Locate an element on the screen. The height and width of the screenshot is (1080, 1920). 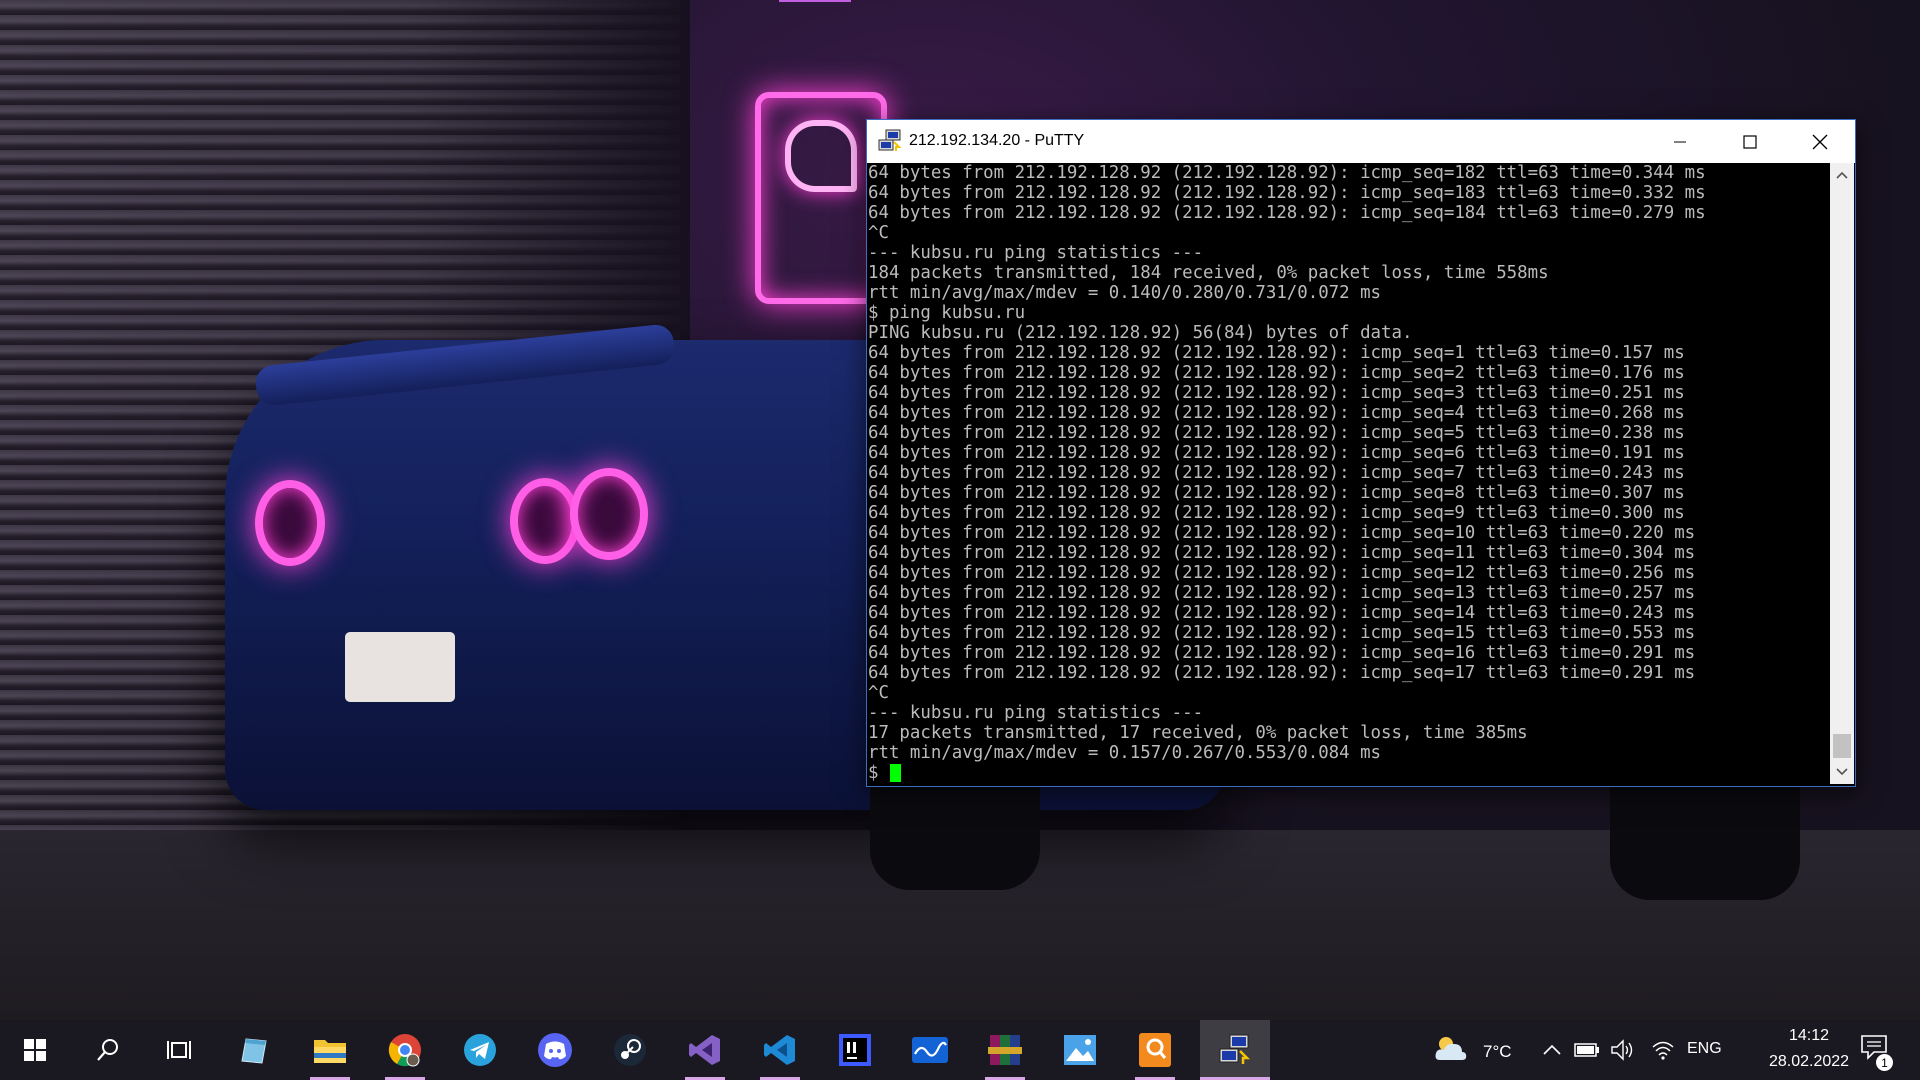
scroll-up-button is located at coordinates (1842, 175).